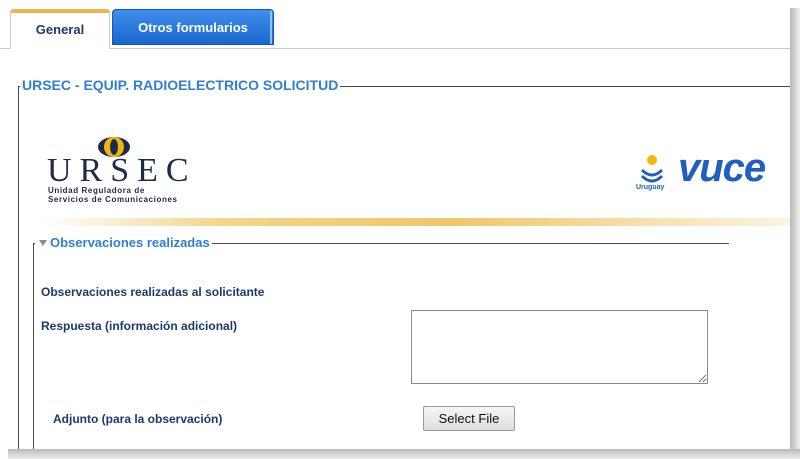 The image size is (800, 459). I want to click on form-title: URSEC - EQUIP. RADIOELECTRICO SOLICITUD, so click(180, 85).